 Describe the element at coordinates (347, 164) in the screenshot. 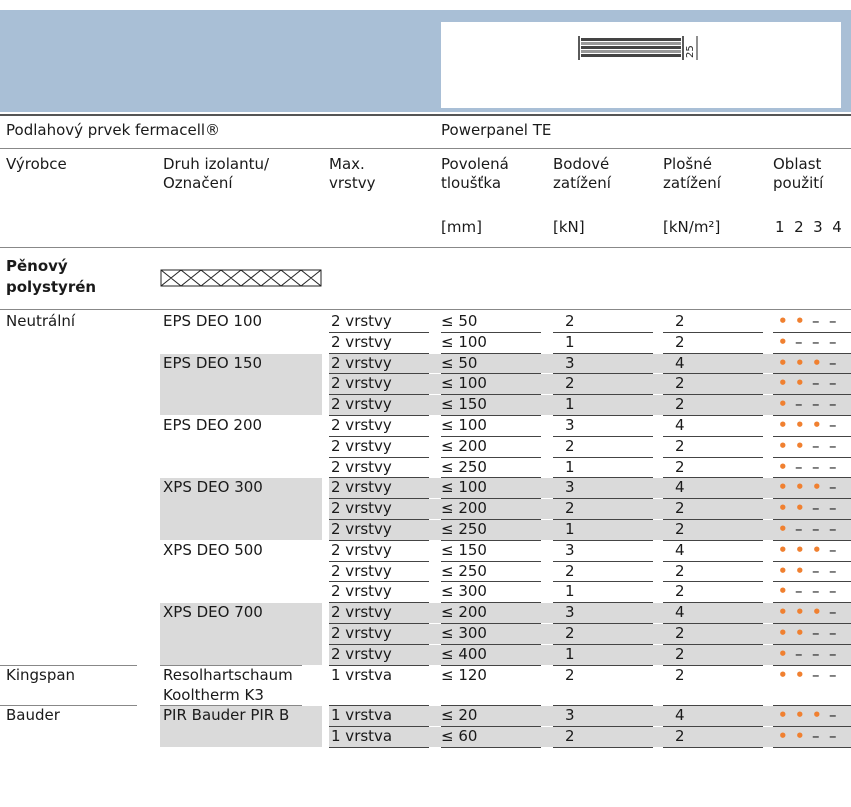

I see `col-layers-1: Max.` at that location.